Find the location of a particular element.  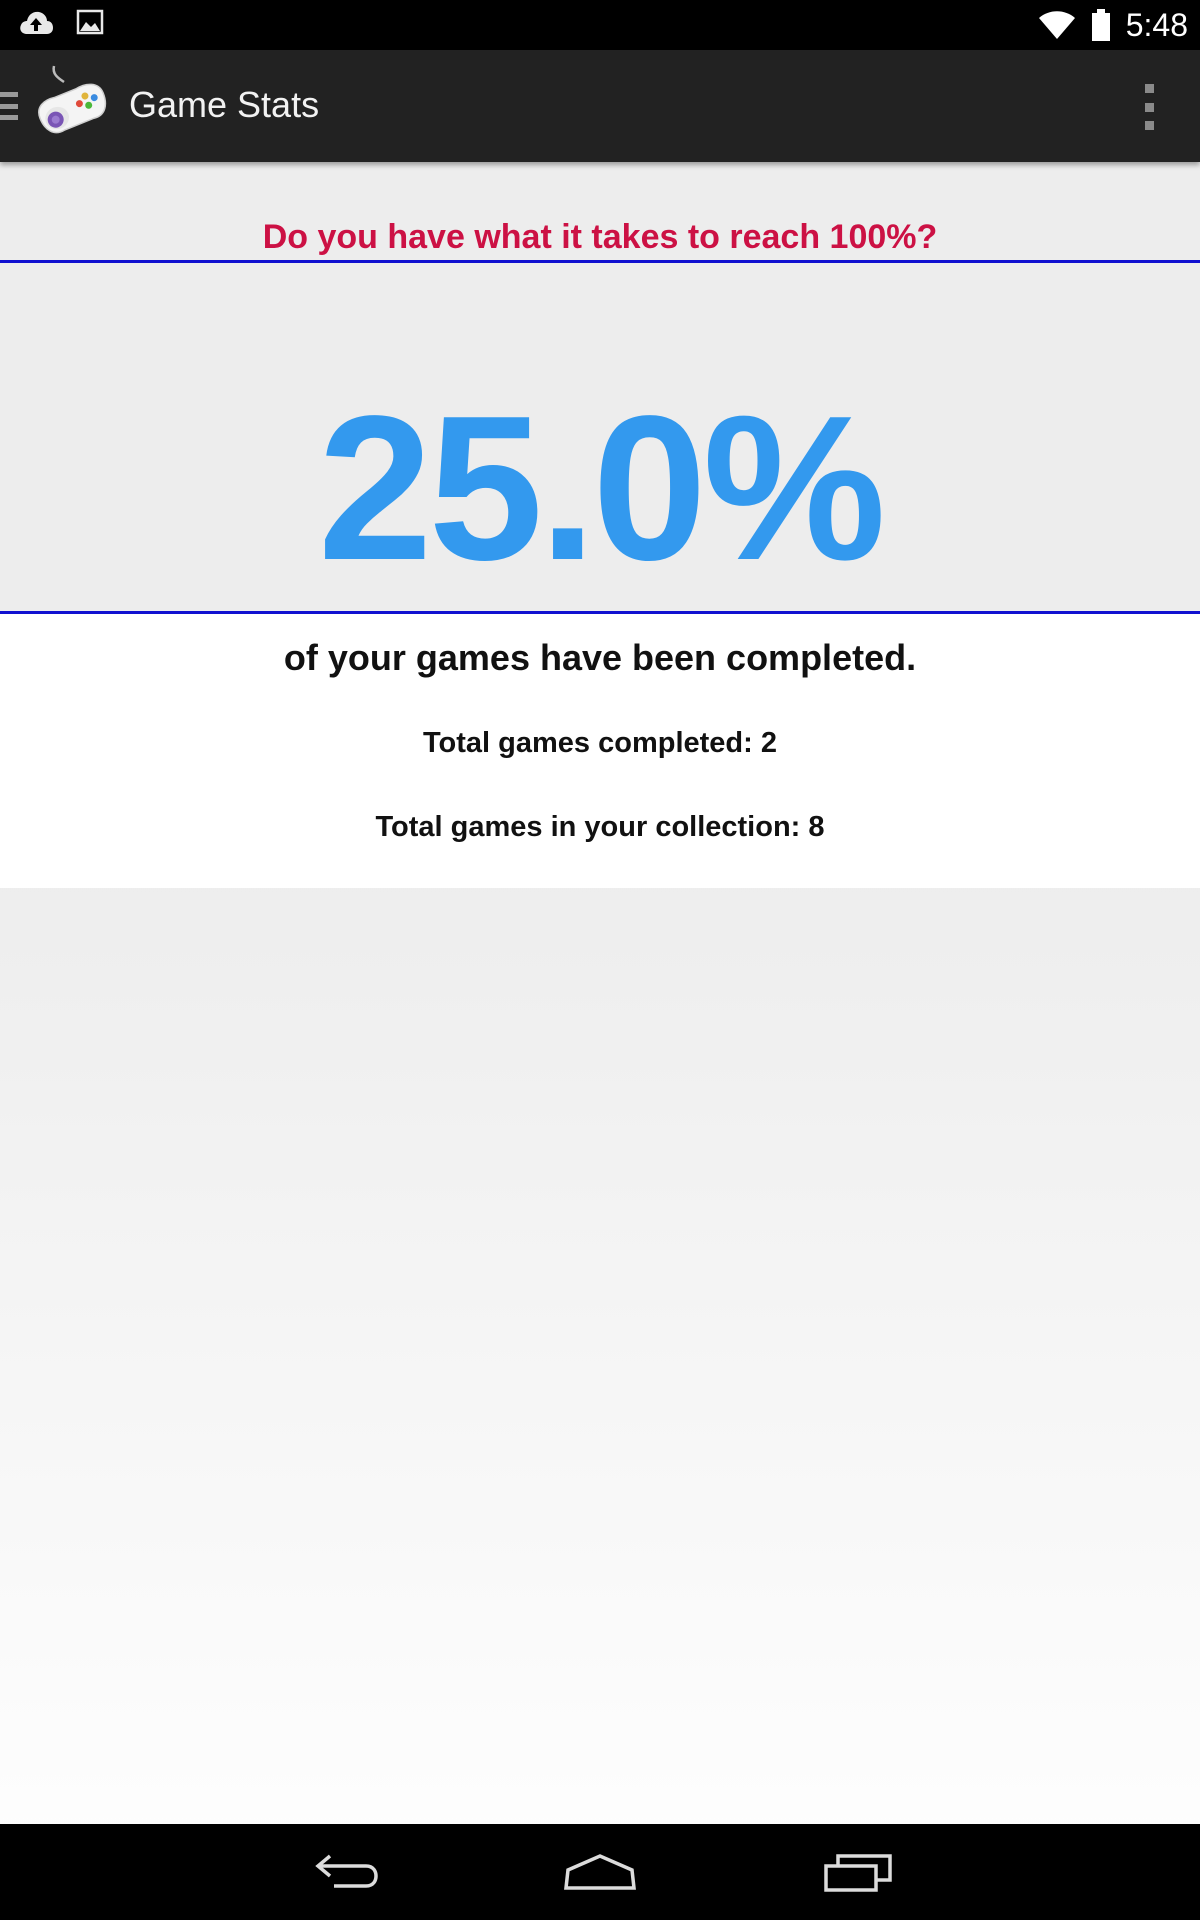

overflow-menu-icon is located at coordinates (1149, 107).